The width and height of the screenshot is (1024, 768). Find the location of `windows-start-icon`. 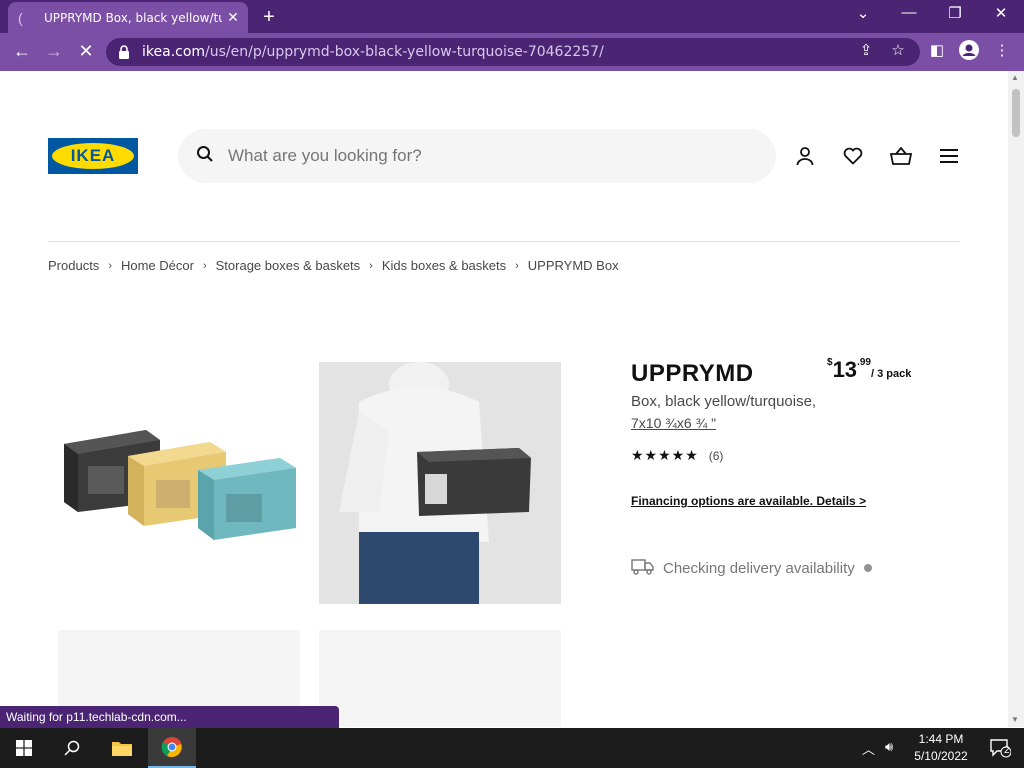

windows-start-icon is located at coordinates (24, 748).